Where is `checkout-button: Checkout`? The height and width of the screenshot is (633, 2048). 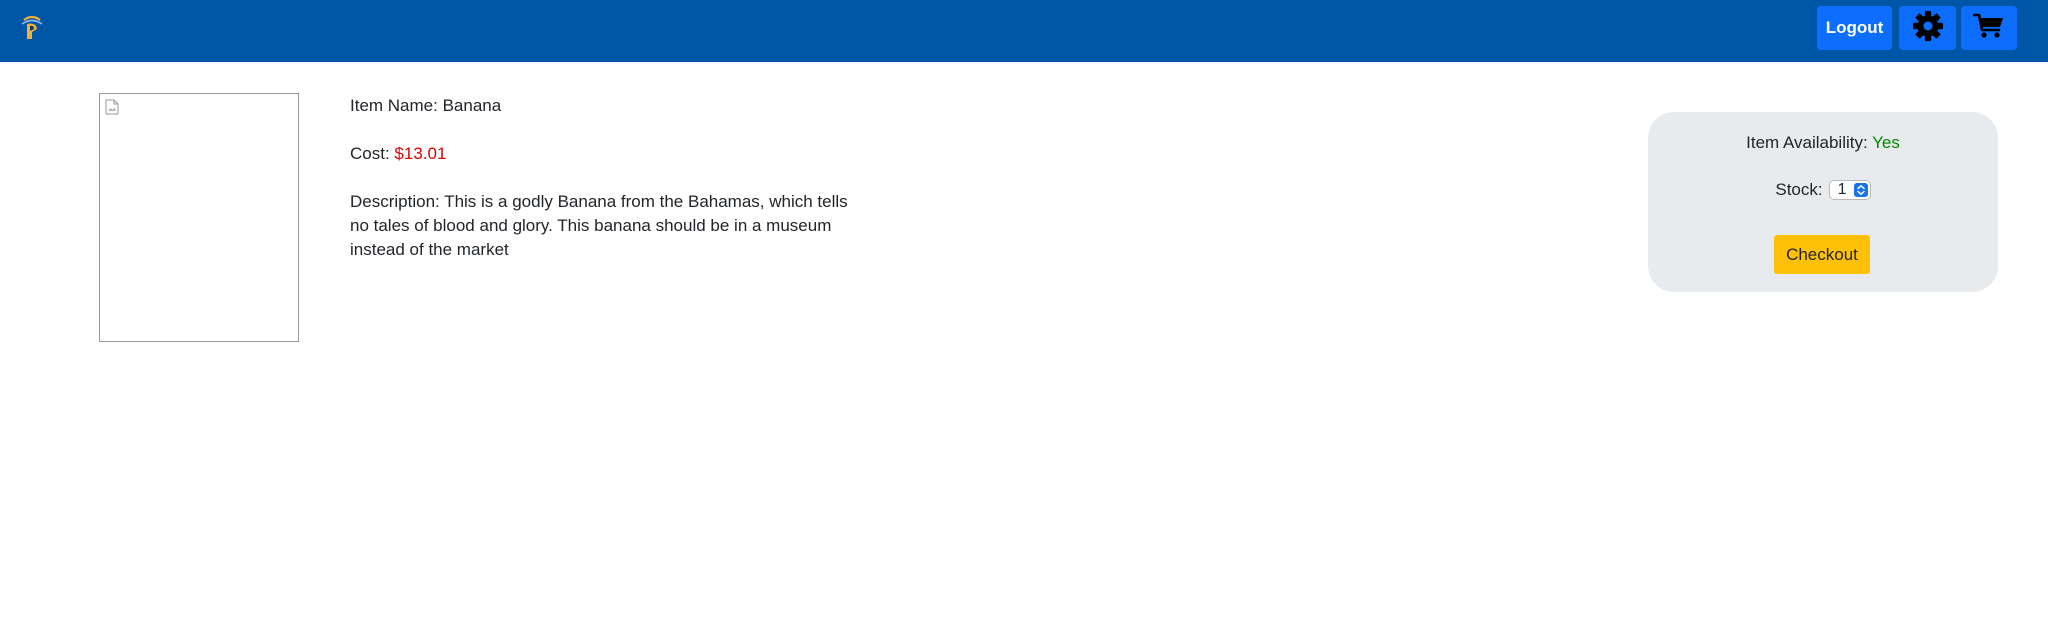 checkout-button: Checkout is located at coordinates (1822, 254).